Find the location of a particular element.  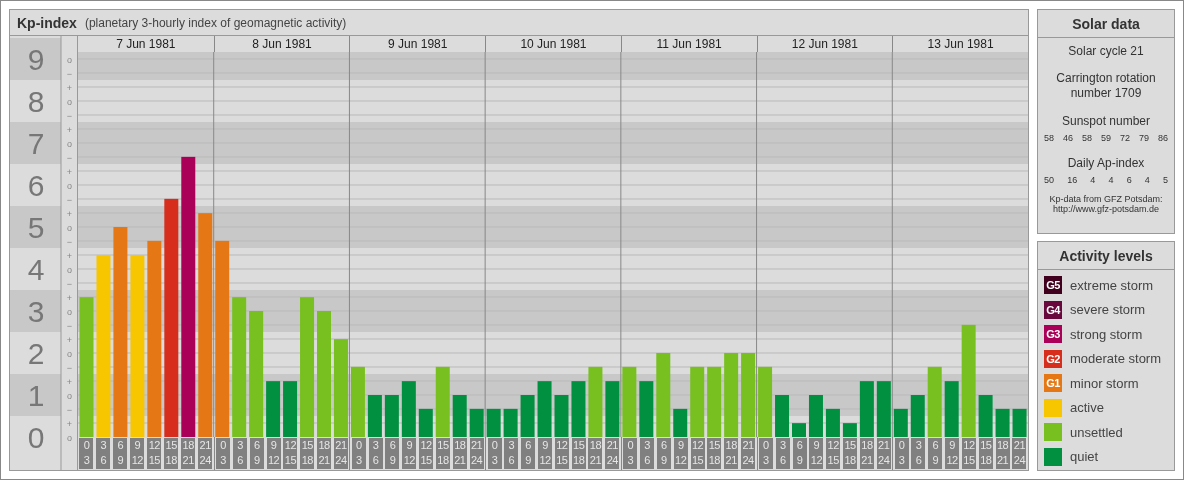

date-label: 10 Jun 1981 is located at coordinates (553, 44).